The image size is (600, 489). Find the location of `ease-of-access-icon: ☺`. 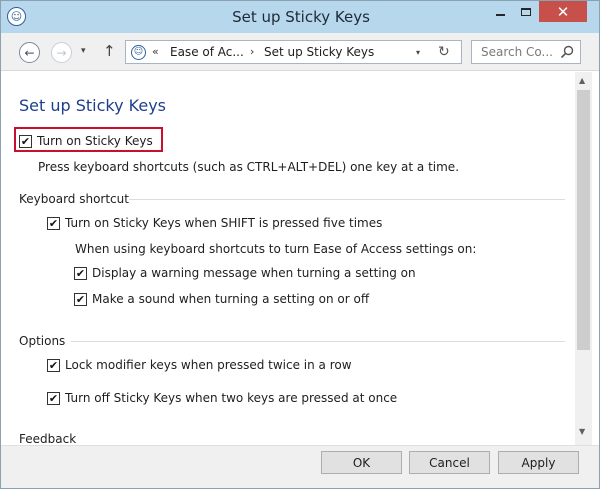

ease-of-access-icon: ☺ is located at coordinates (16, 16).